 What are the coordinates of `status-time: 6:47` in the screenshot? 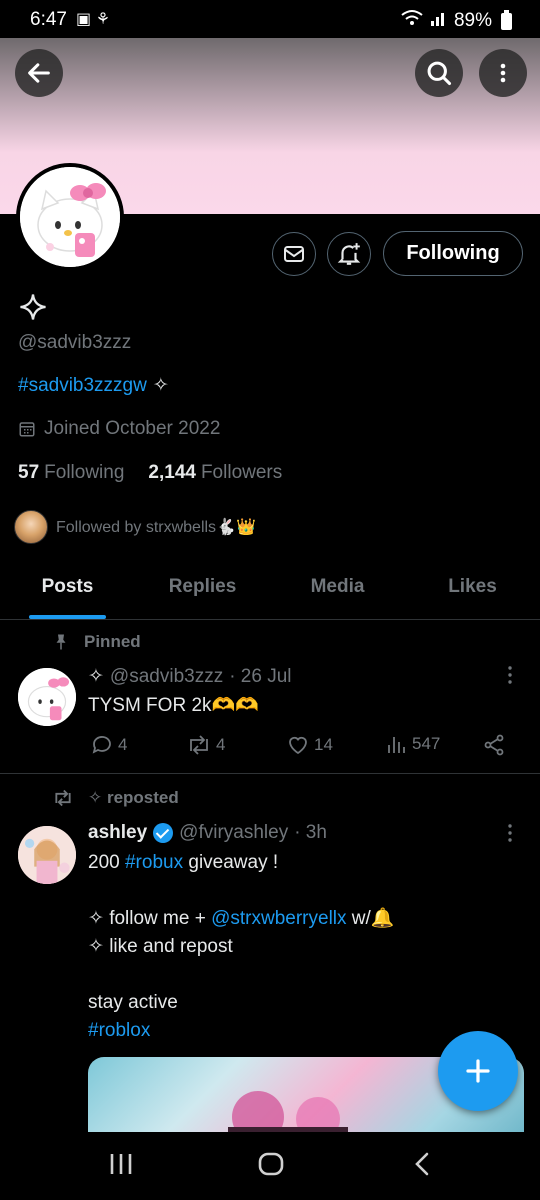 It's located at (48, 19).